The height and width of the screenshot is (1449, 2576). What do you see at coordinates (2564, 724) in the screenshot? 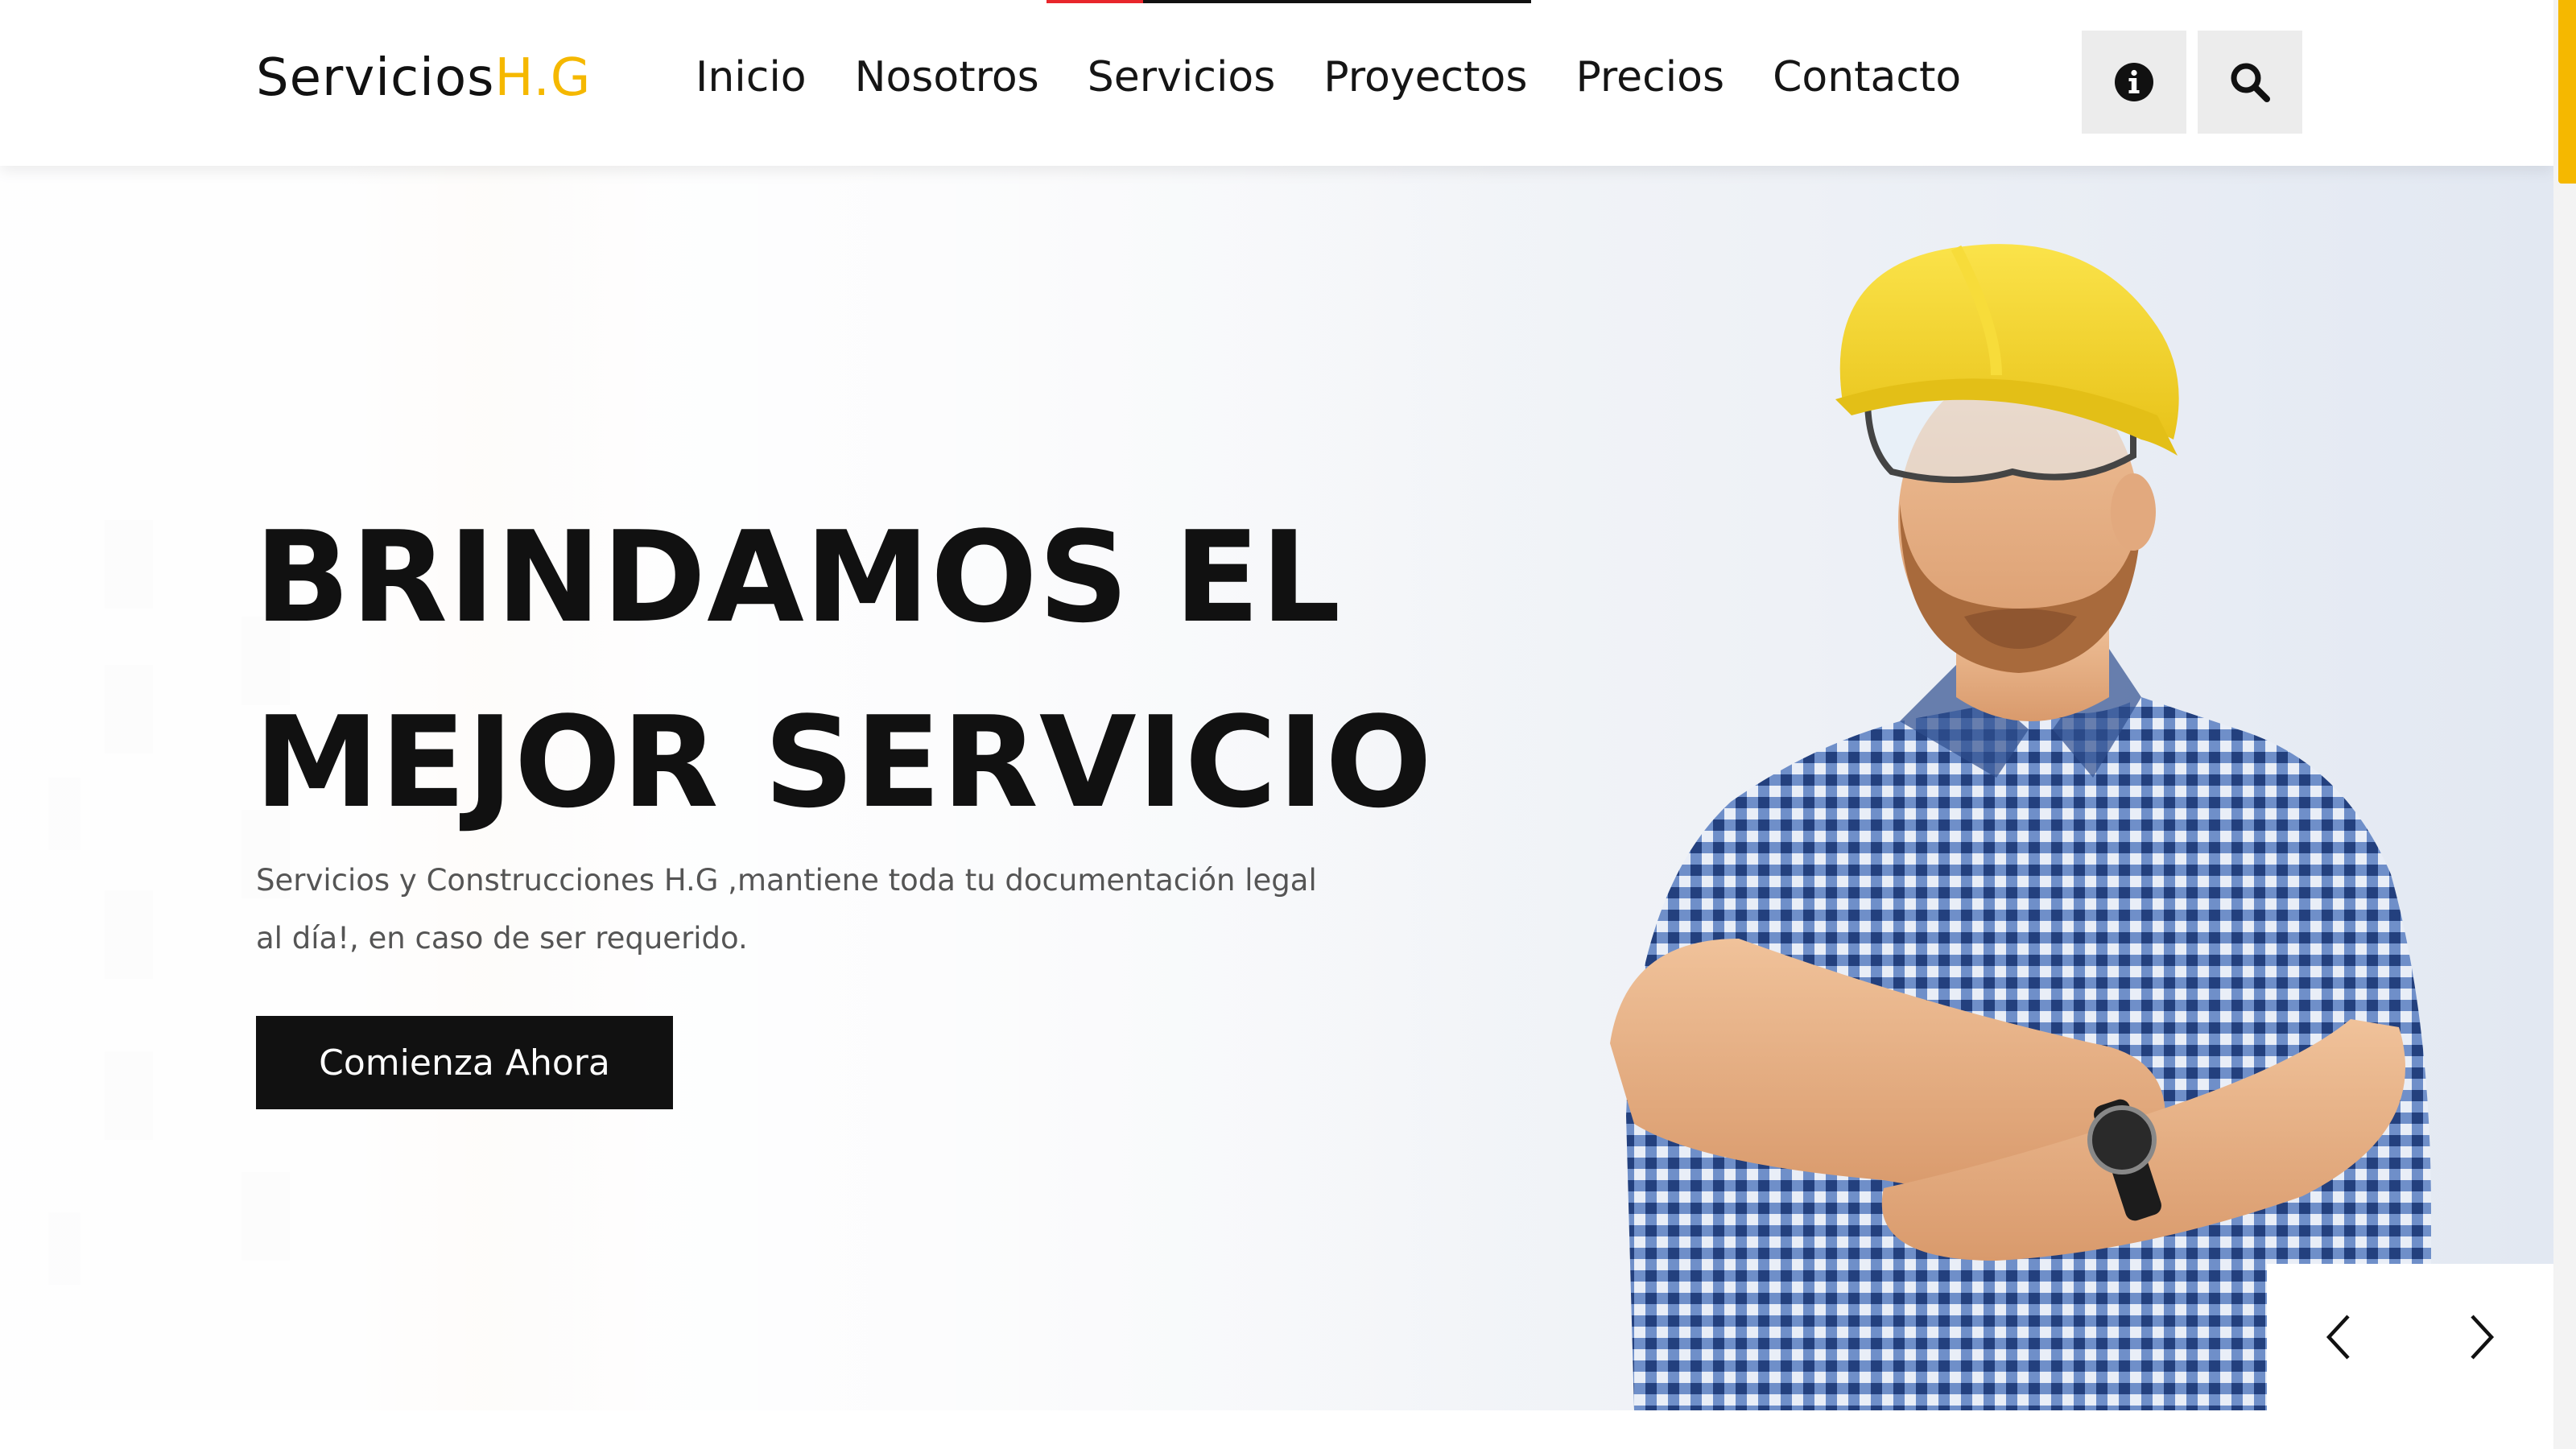
I see `page-scrollbar` at bounding box center [2564, 724].